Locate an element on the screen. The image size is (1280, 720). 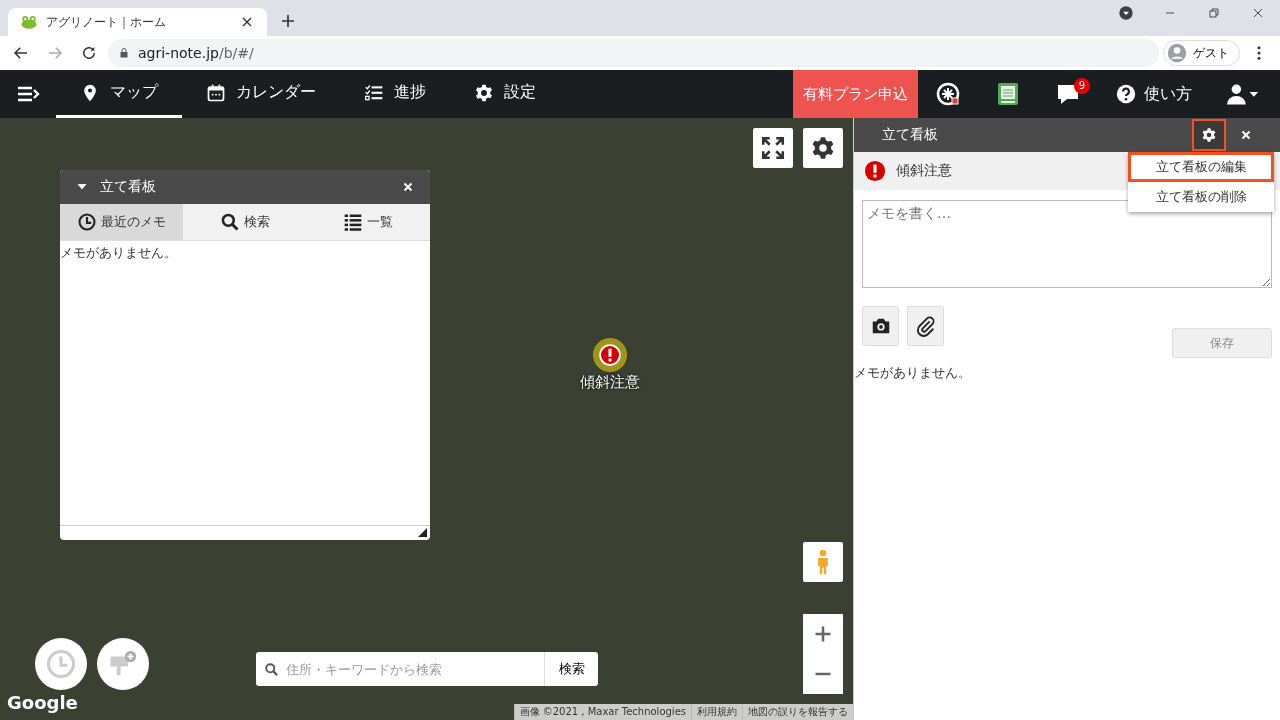
checklist-icon is located at coordinates (374, 92).